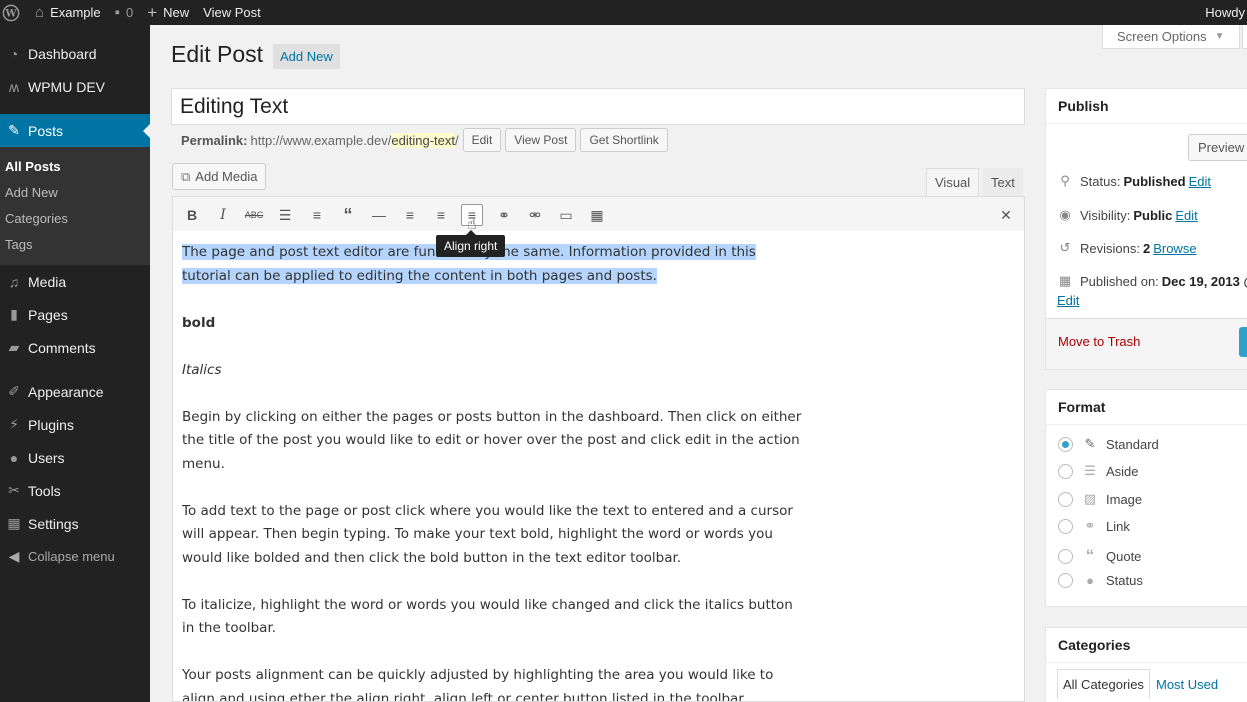 Image resolution: width=1247 pixels, height=702 pixels. What do you see at coordinates (1225, 12) in the screenshot?
I see `howdy-label: Howdy` at bounding box center [1225, 12].